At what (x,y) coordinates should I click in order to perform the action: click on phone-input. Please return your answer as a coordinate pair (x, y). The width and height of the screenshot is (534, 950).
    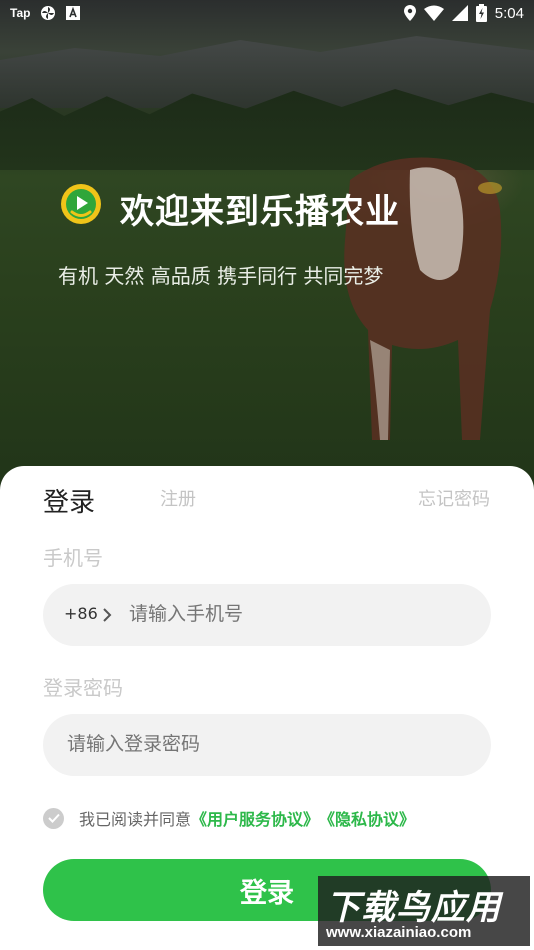
    Looking at the image, I should click on (299, 615).